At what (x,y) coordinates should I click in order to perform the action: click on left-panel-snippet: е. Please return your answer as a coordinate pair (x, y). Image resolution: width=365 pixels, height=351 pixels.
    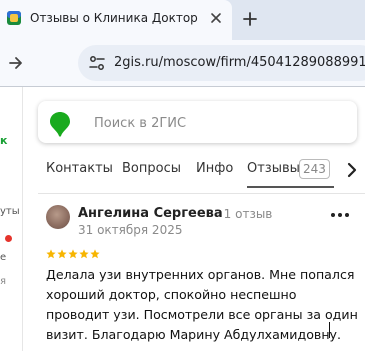
    Looking at the image, I should click on (3, 257).